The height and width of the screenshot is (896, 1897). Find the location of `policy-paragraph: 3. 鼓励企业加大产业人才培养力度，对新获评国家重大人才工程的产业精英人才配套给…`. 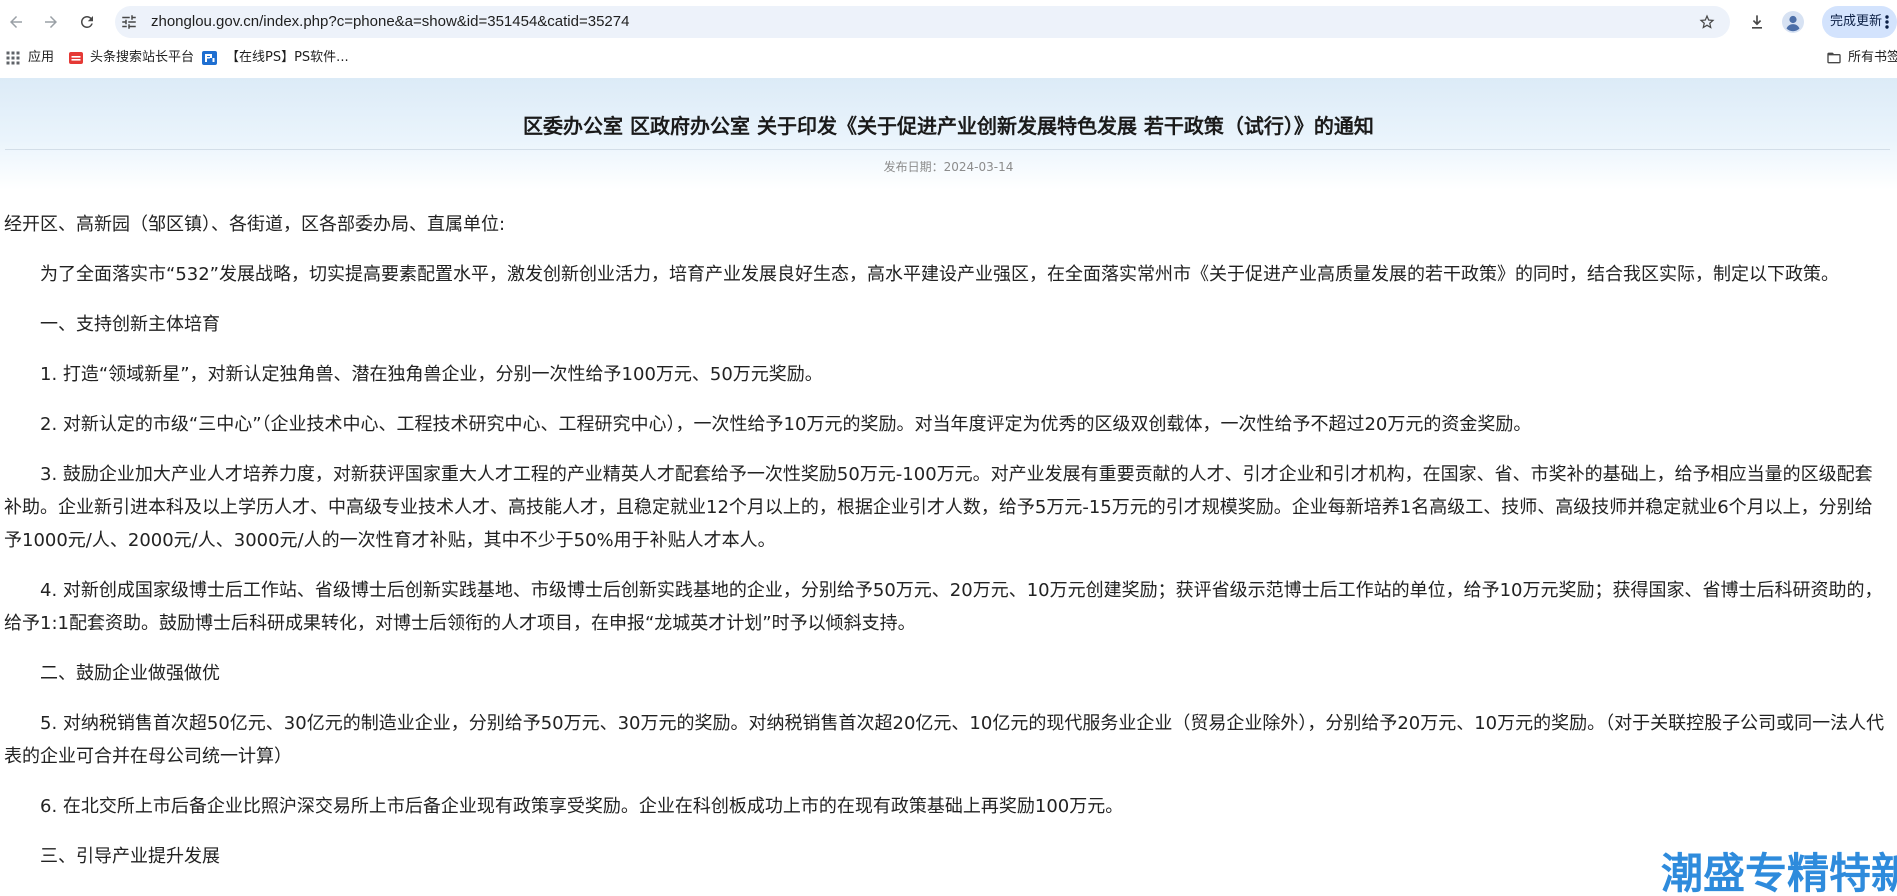

policy-paragraph: 3. 鼓励企业加大产业人才培养力度，对新获评国家重大人才工程的产业精英人才配套给… is located at coordinates (938, 507).